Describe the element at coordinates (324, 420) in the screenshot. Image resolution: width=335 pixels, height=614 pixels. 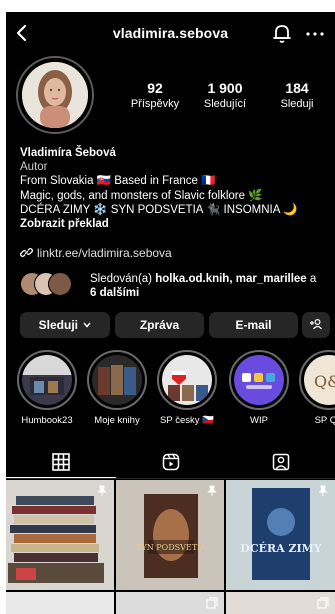
I see `highlight-label: SP Q&` at that location.